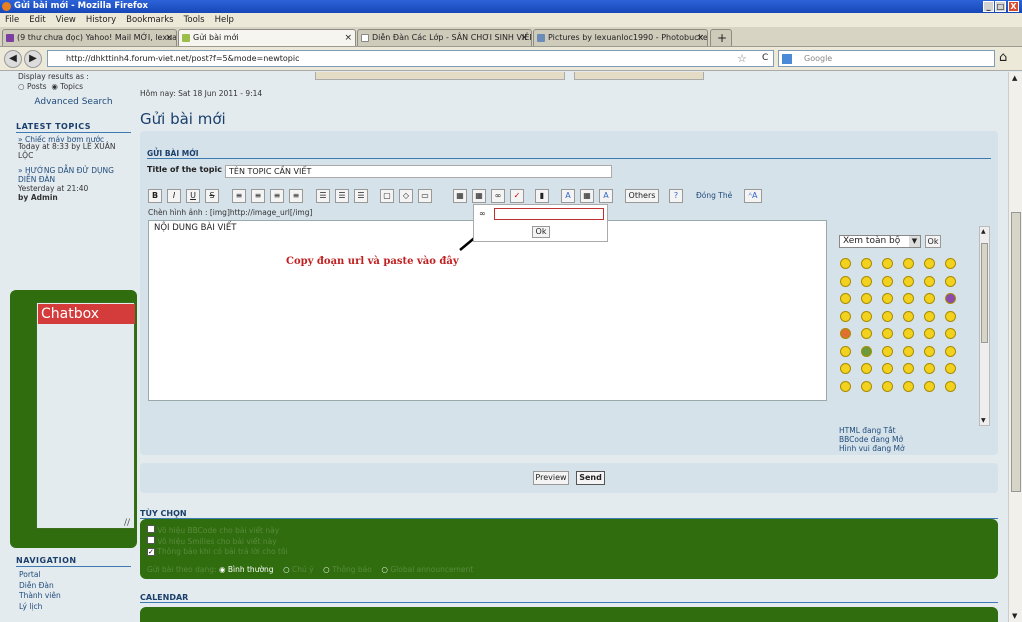  What do you see at coordinates (66, 20) in the screenshot?
I see `menu-view: View` at bounding box center [66, 20].